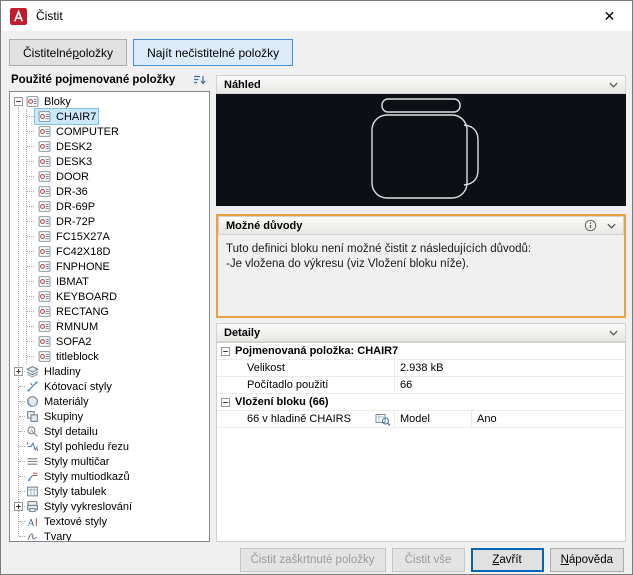  What do you see at coordinates (109, 431) in the screenshot?
I see `tree-item-category: A Styl detailu` at bounding box center [109, 431].